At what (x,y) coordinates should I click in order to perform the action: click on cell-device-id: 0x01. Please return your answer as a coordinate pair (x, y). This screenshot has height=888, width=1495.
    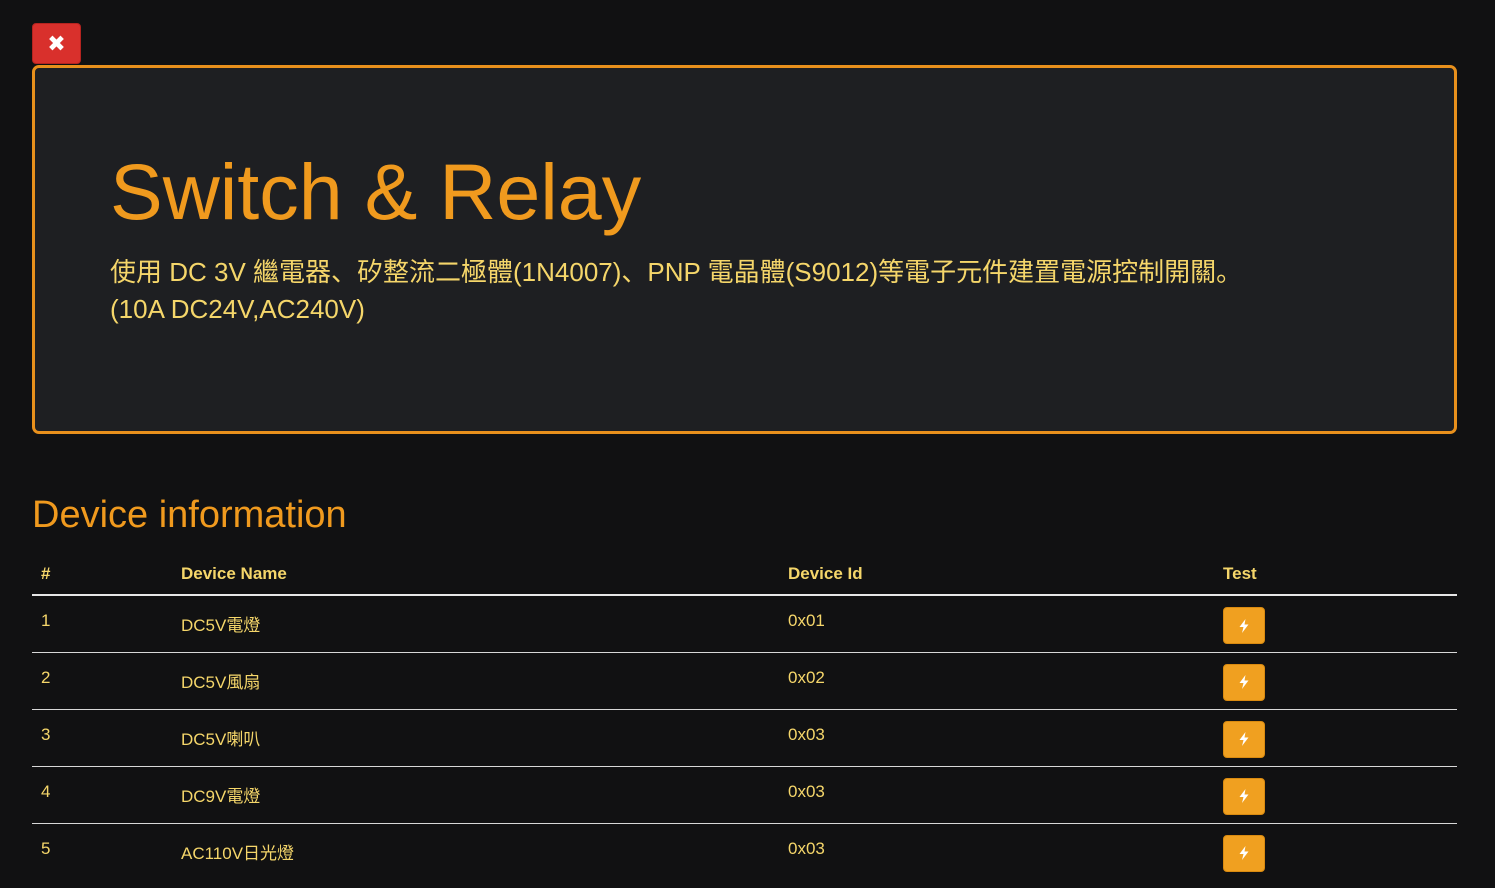
    Looking at the image, I should click on (996, 624).